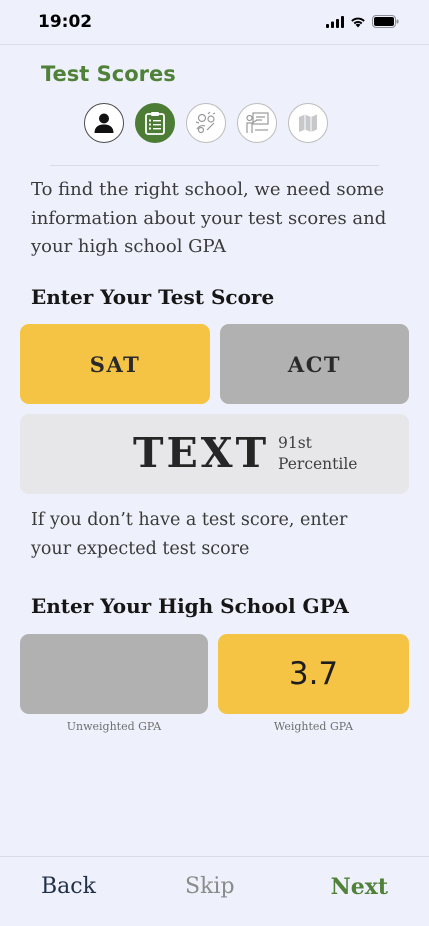 The image size is (429, 926). I want to click on sat-option-label: SAT, so click(115, 364).